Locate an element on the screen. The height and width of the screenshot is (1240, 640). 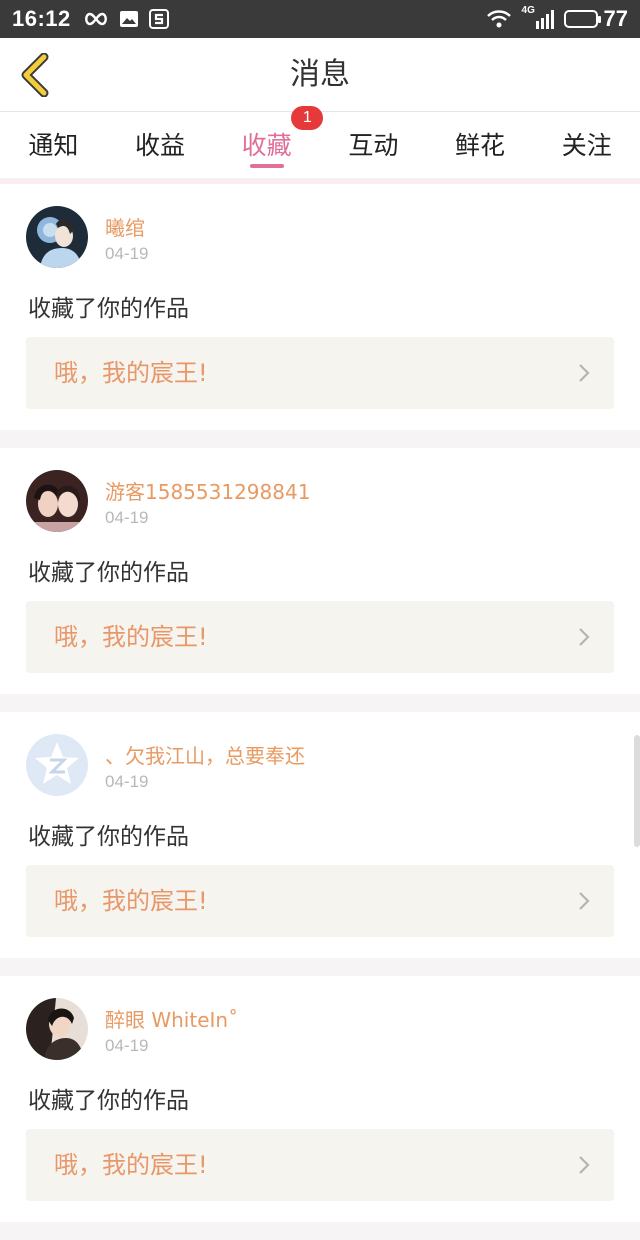
battery-percent: 77 is located at coordinates (615, 18).